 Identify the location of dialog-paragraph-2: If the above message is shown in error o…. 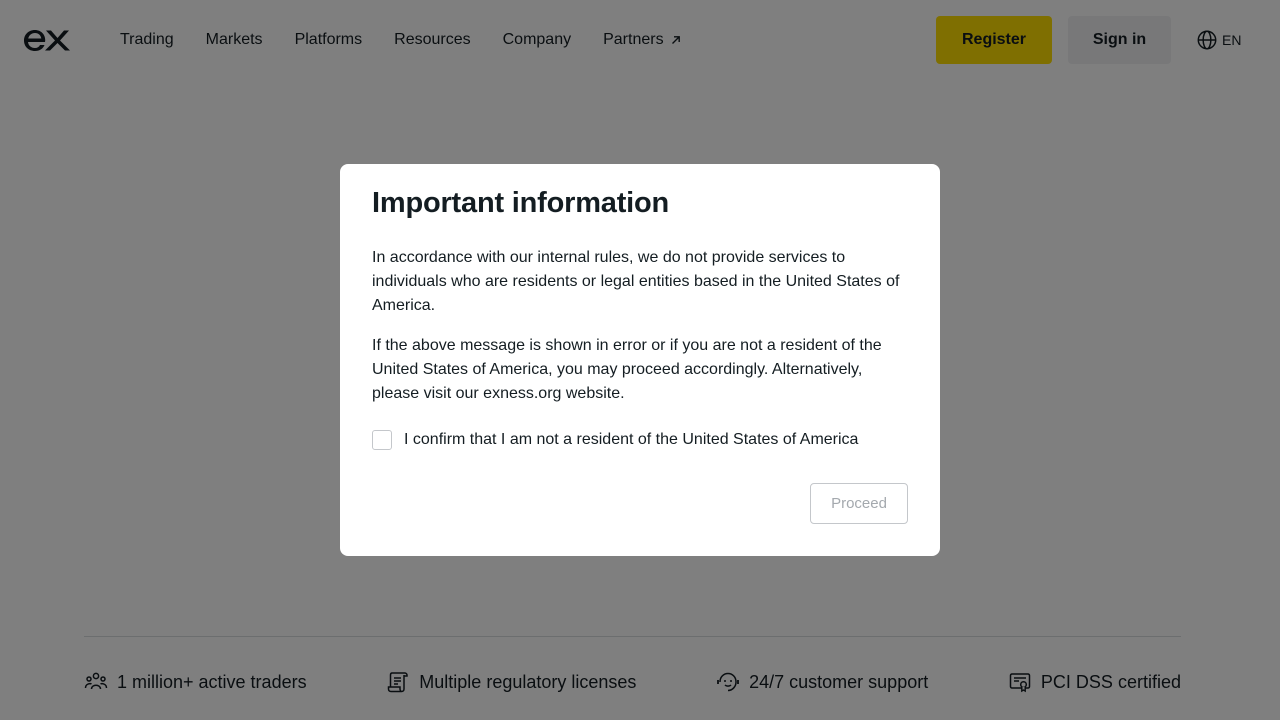
(627, 369).